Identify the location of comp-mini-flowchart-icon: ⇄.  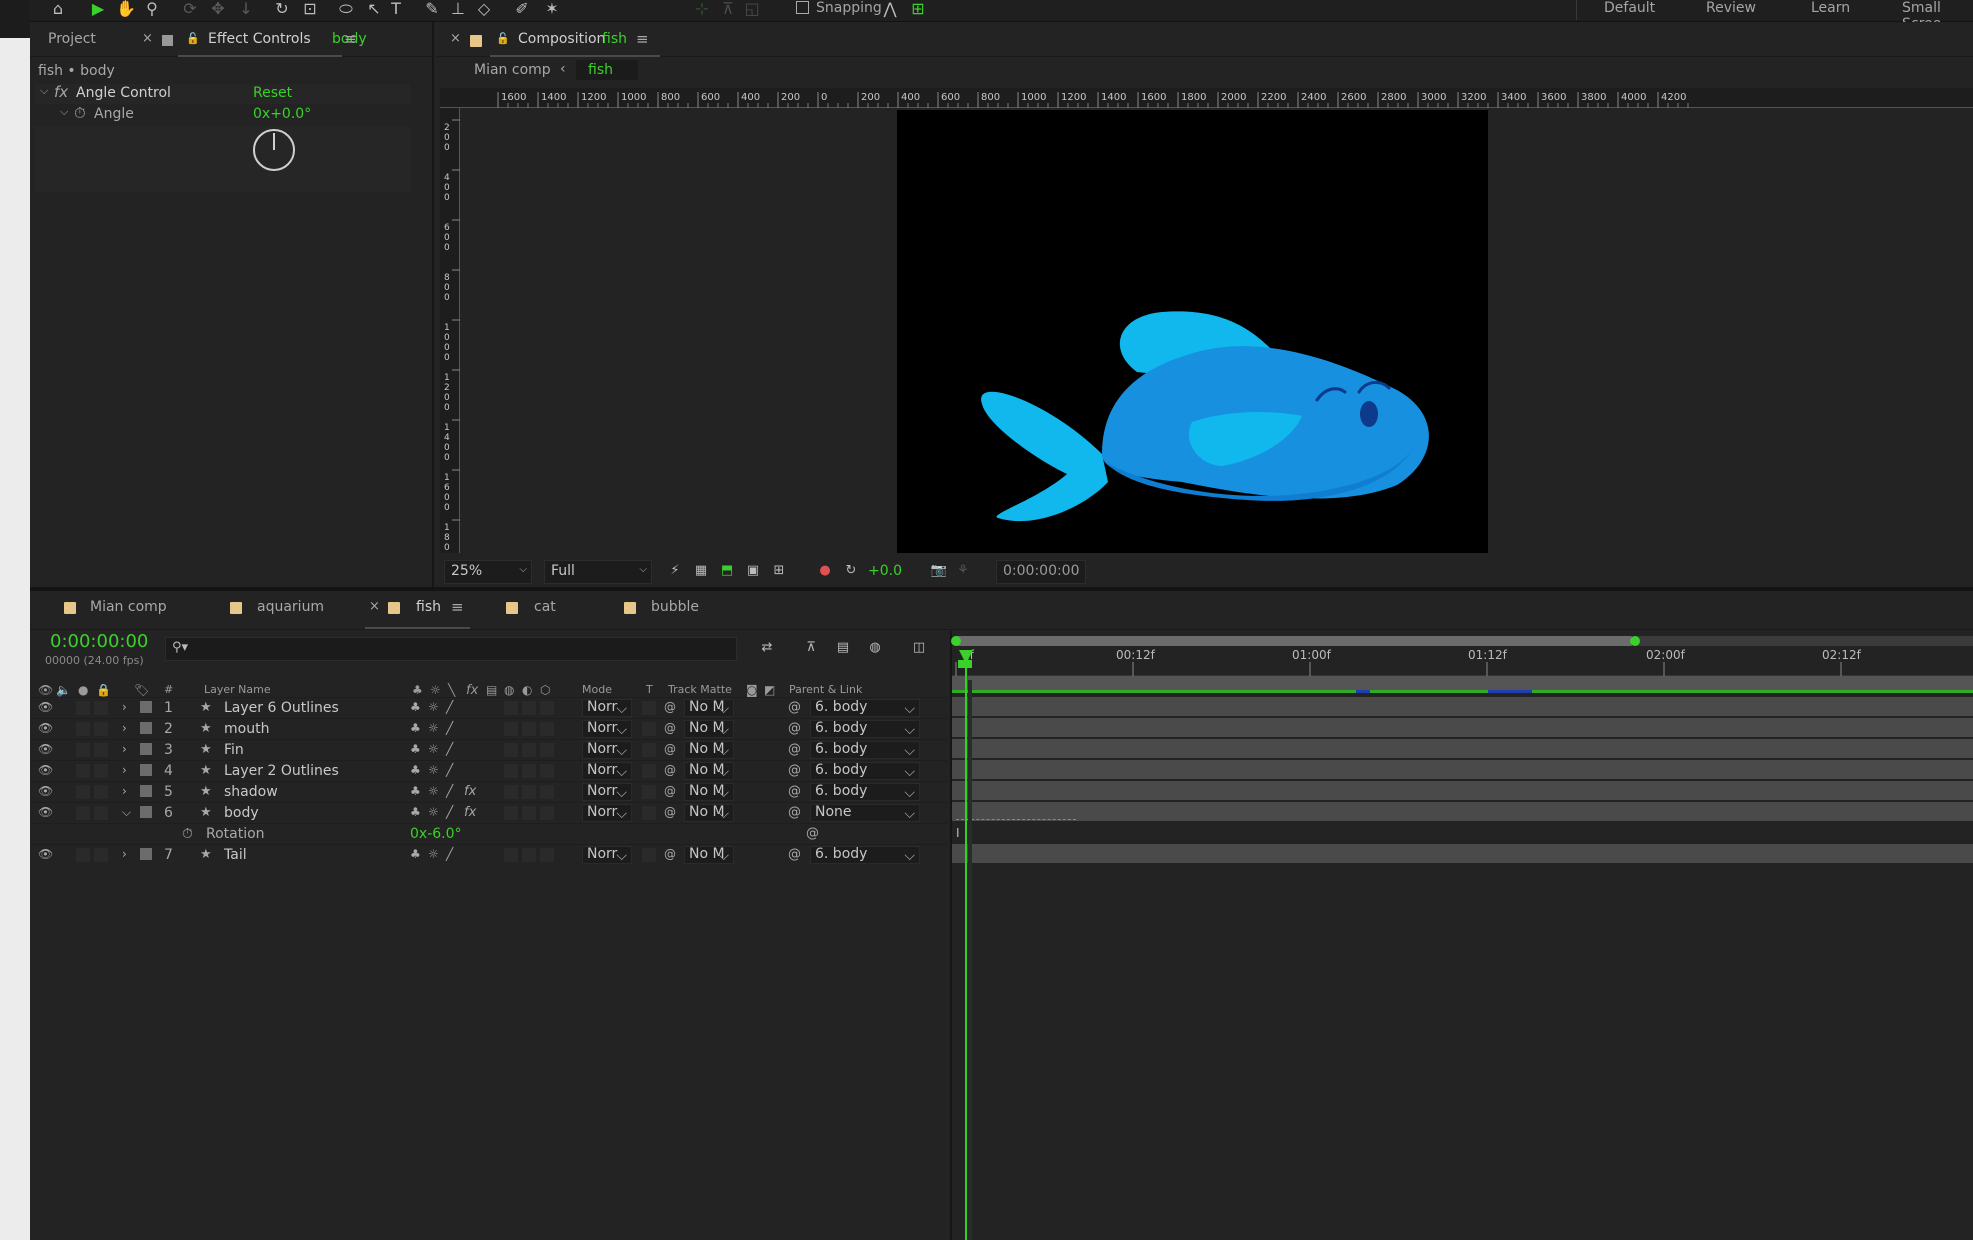
(767, 649).